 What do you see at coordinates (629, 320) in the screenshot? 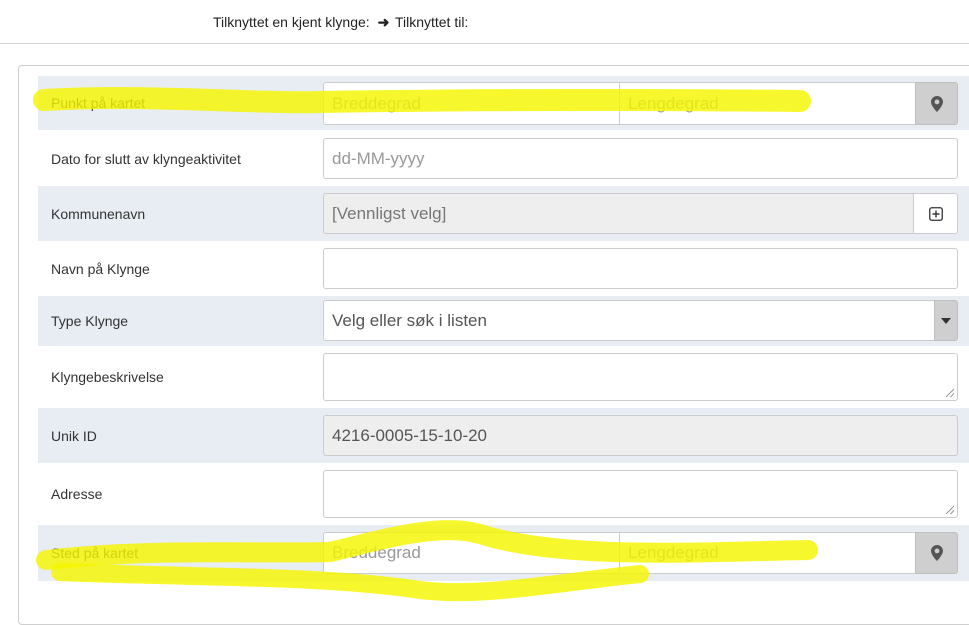
I see `cluster-type-select: Velg eller søk i listen` at bounding box center [629, 320].